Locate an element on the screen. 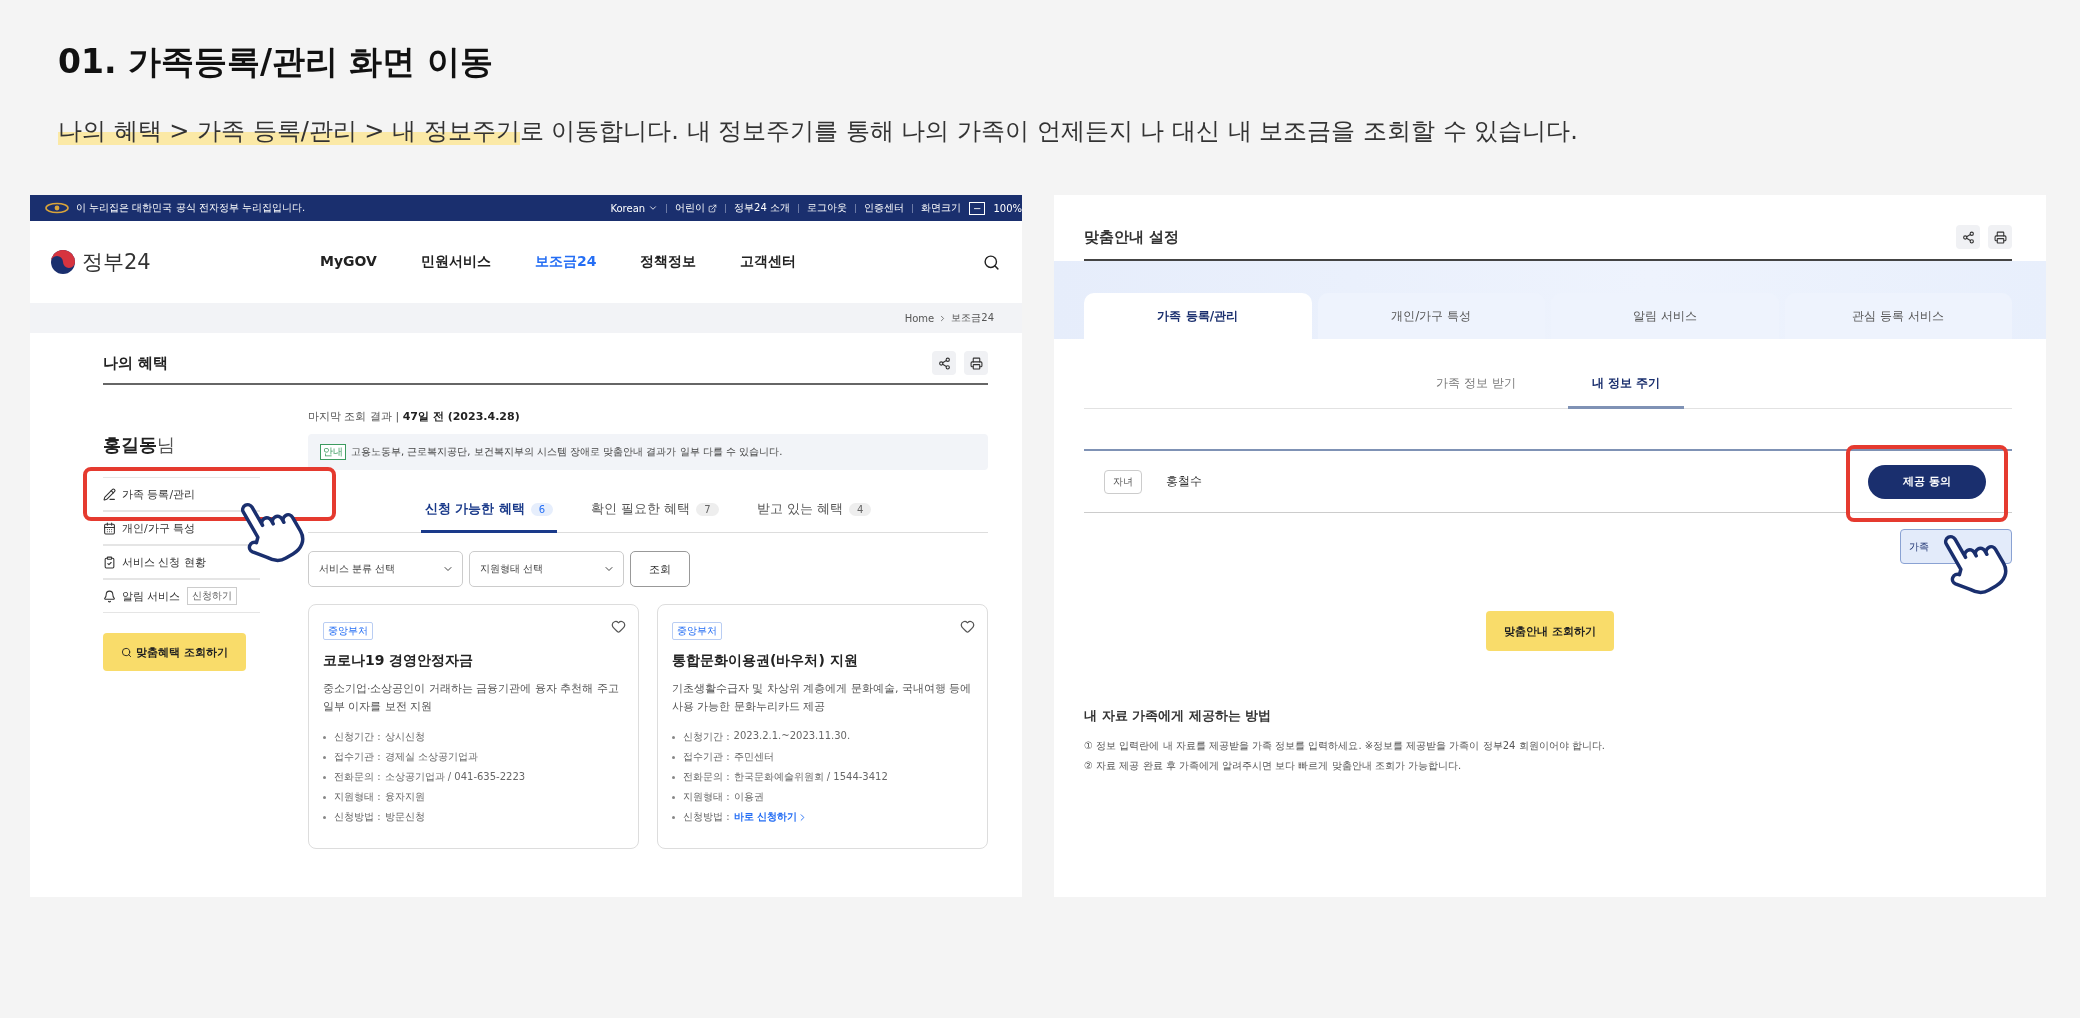 This screenshot has width=2080, height=1018. detail-value: 경제실 소상공기업과 is located at coordinates (431, 757).